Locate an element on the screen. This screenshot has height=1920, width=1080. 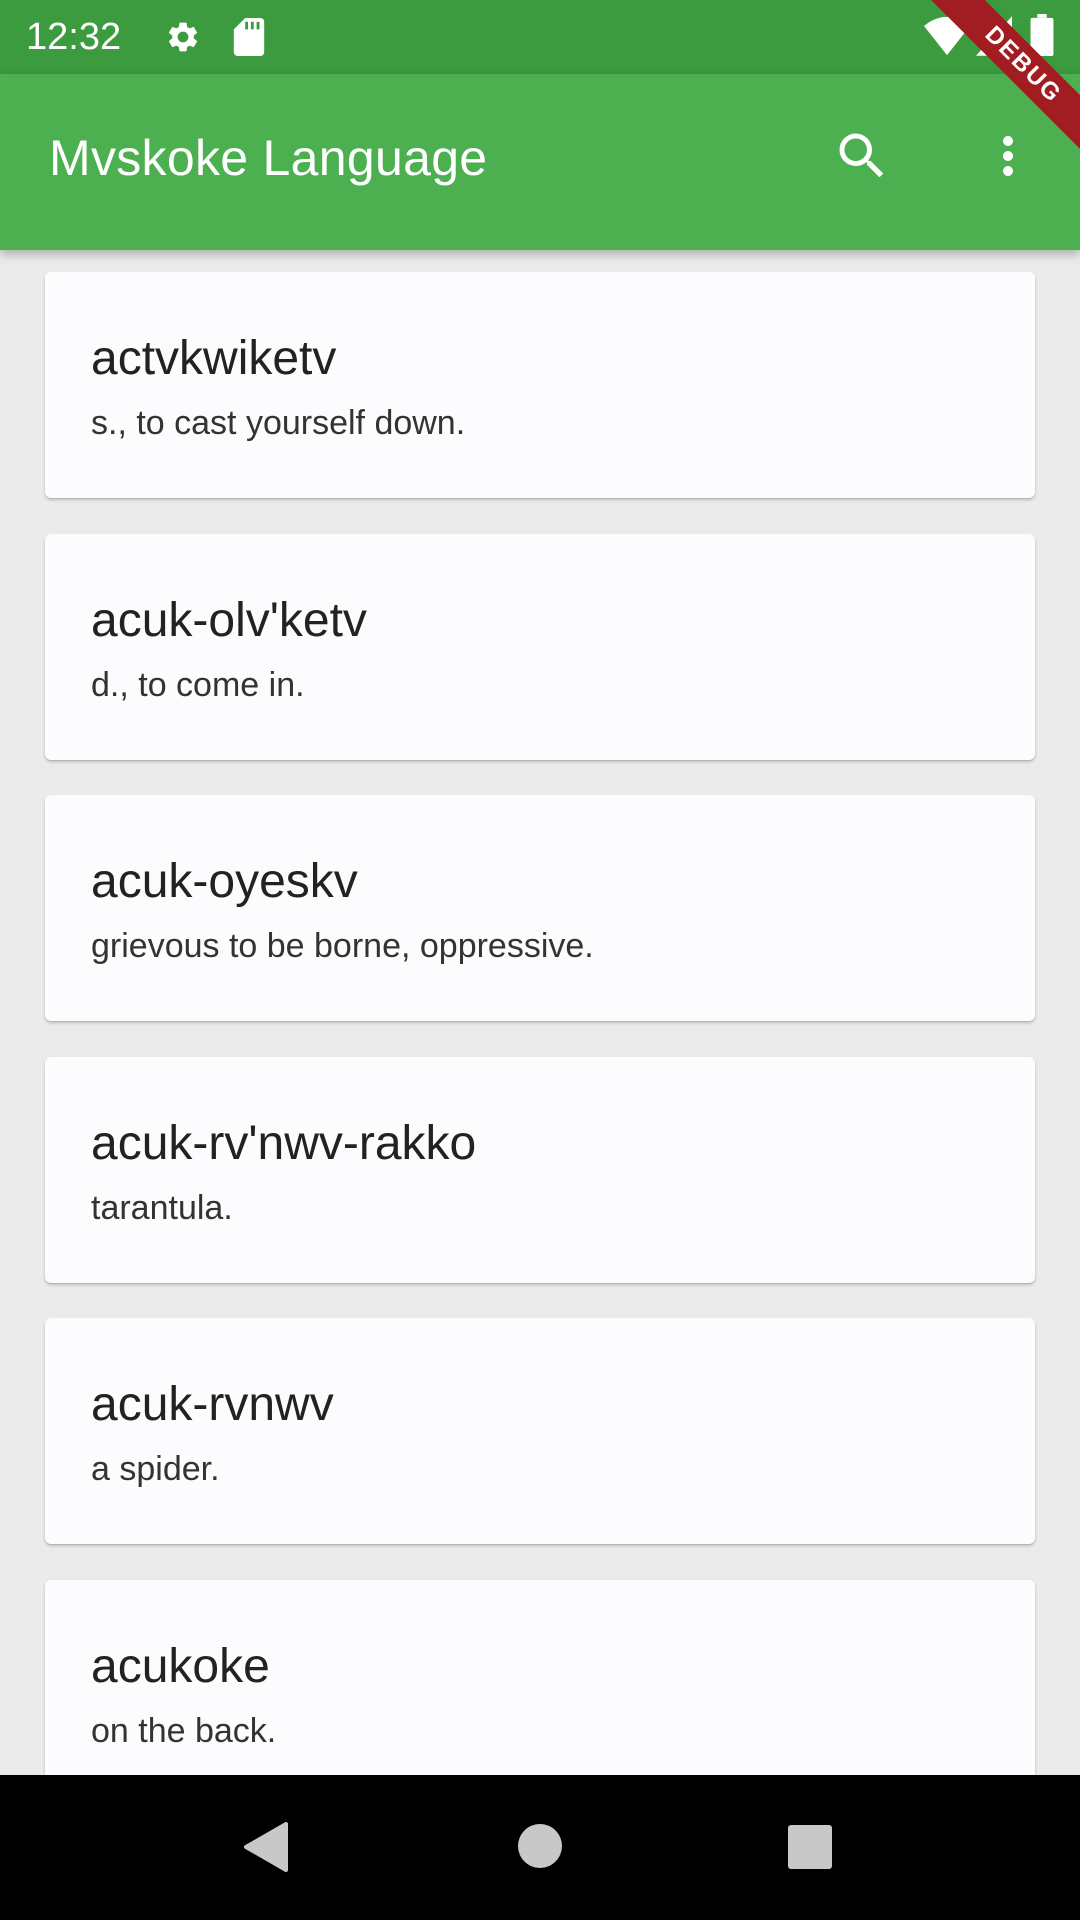
gear-icon is located at coordinates (183, 37).